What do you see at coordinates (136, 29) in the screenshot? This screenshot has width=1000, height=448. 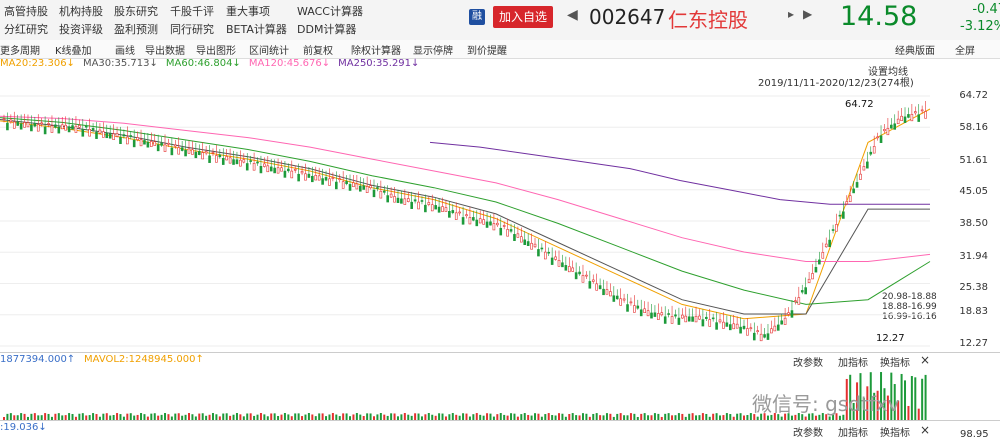 I see `link-profit-forecast: 盈利预测` at bounding box center [136, 29].